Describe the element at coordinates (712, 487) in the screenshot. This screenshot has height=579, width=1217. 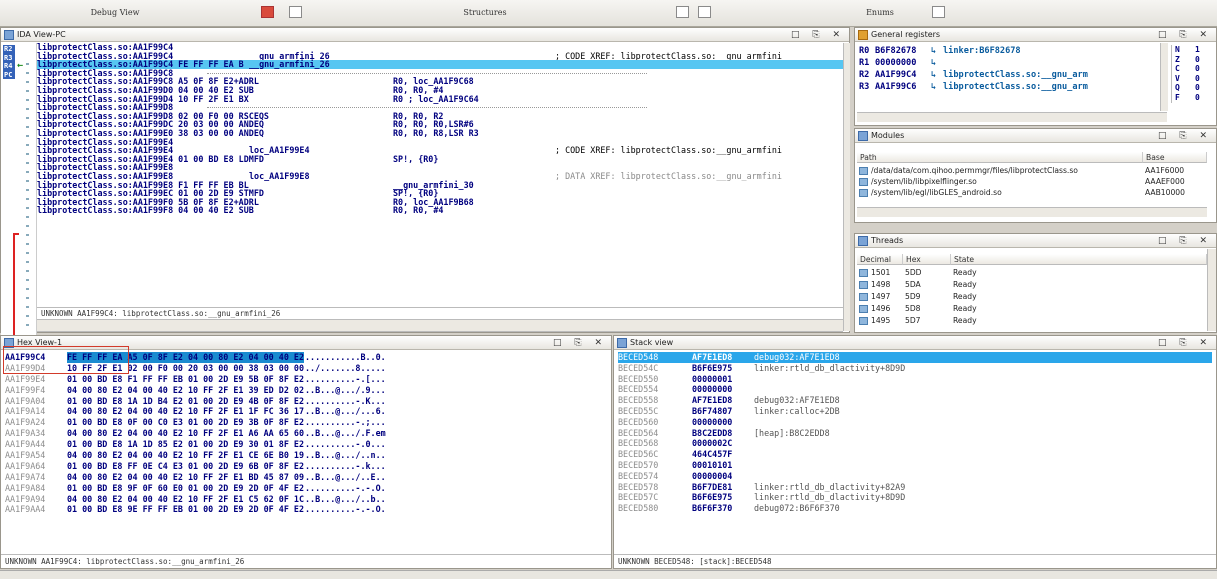
I see `stack-value: B6F7DE81` at that location.